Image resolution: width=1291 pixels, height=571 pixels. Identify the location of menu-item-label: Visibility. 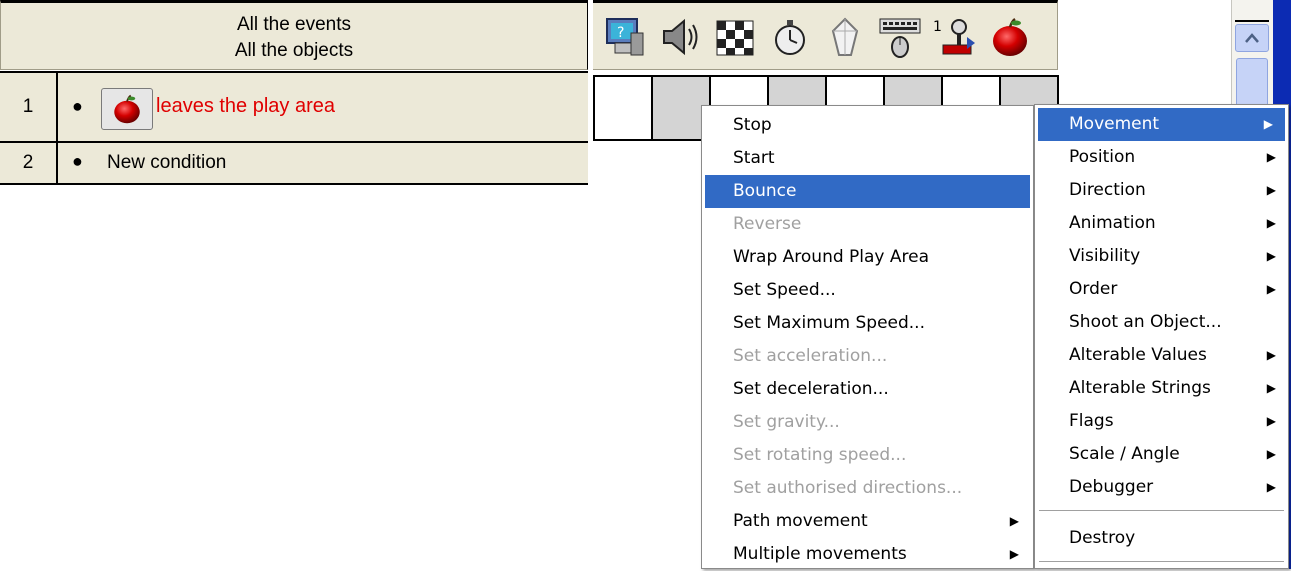
(1105, 256).